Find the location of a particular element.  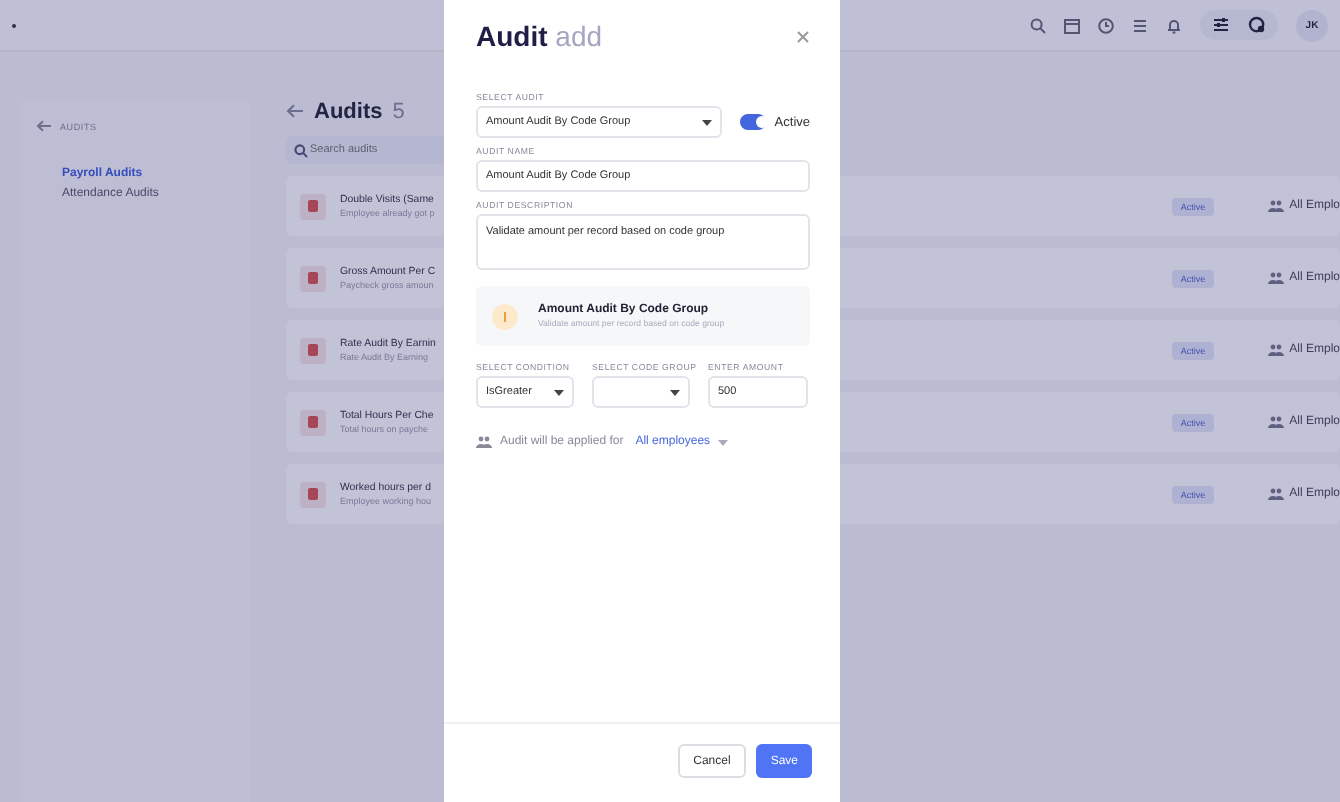

page-title: Audits is located at coordinates (348, 112).